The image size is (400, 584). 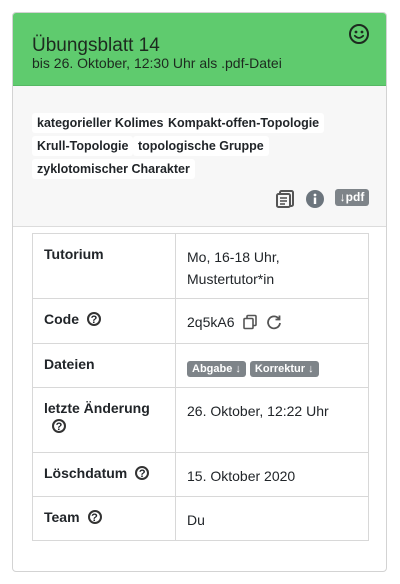 I want to click on table-row: Dateien Abgabe ↓ Korrektur ↓, so click(x=200, y=365).